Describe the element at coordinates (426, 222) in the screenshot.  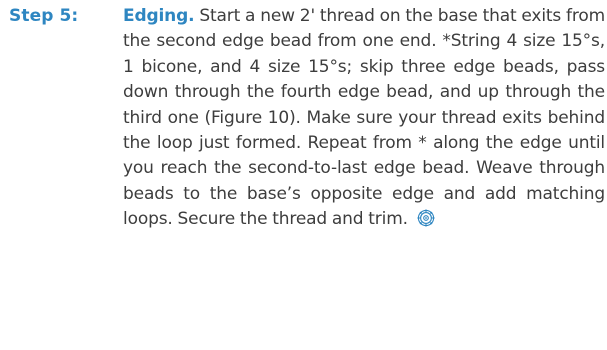
I see `beaded-flower-icon` at that location.